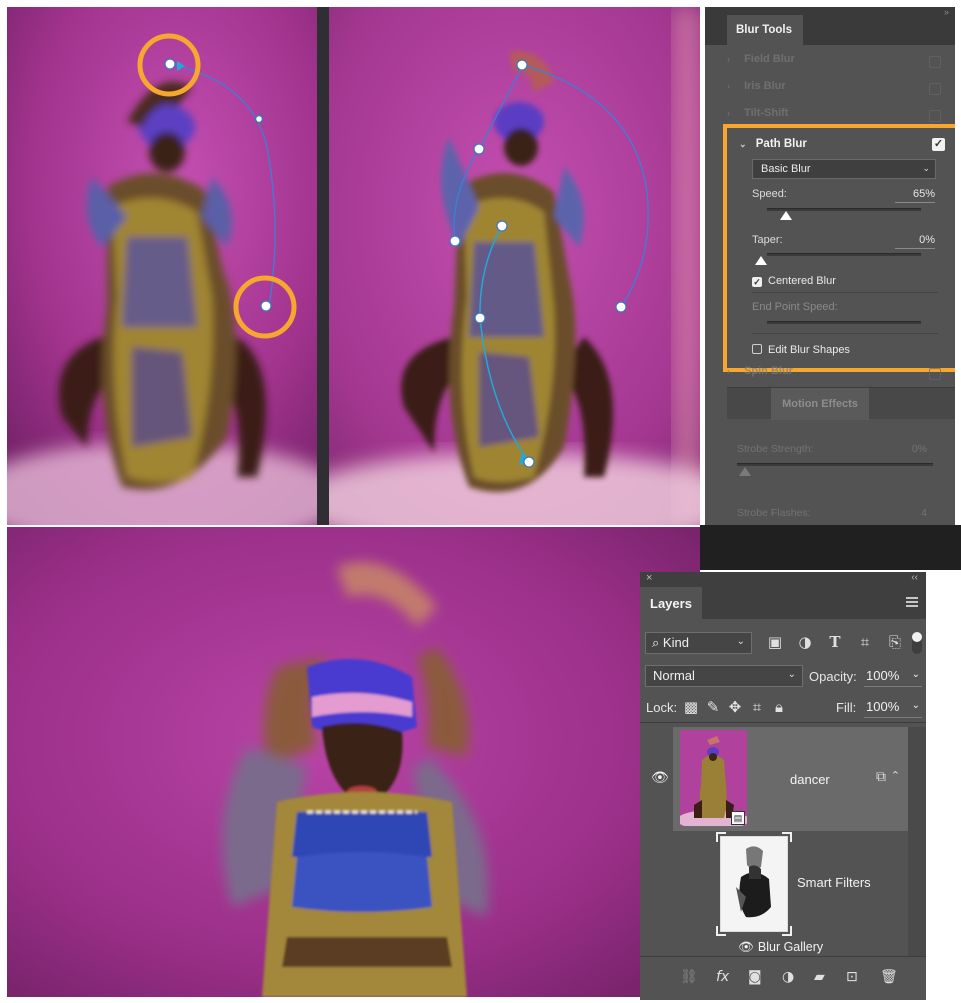  I want to click on smart-filter-link-icon: ⧉, so click(881, 777).